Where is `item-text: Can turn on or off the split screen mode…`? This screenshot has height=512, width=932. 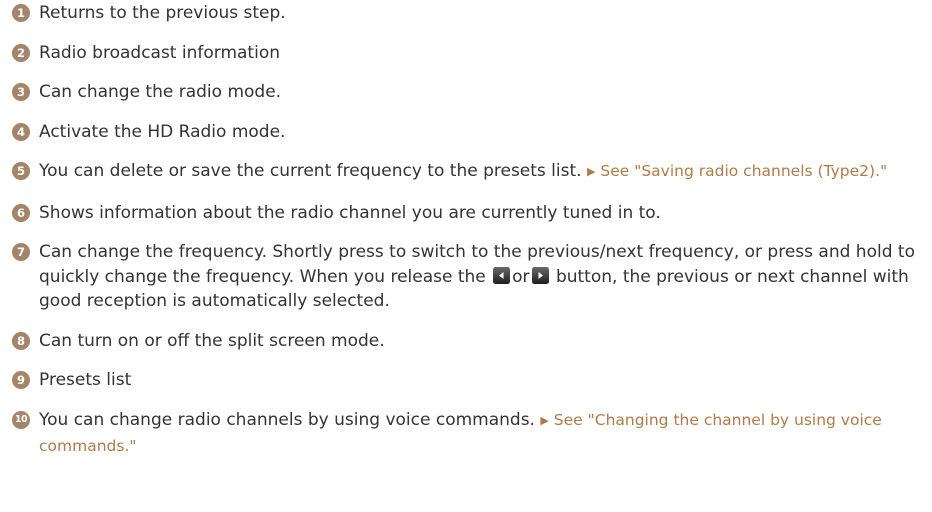 item-text: Can turn on or off the split screen mode… is located at coordinates (212, 340).